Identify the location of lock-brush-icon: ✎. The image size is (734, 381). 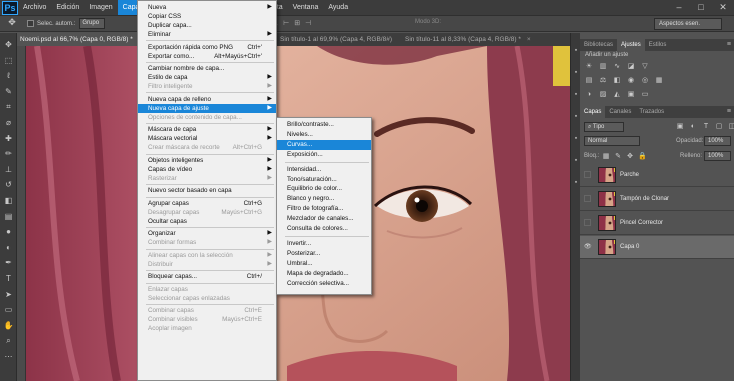
(618, 157).